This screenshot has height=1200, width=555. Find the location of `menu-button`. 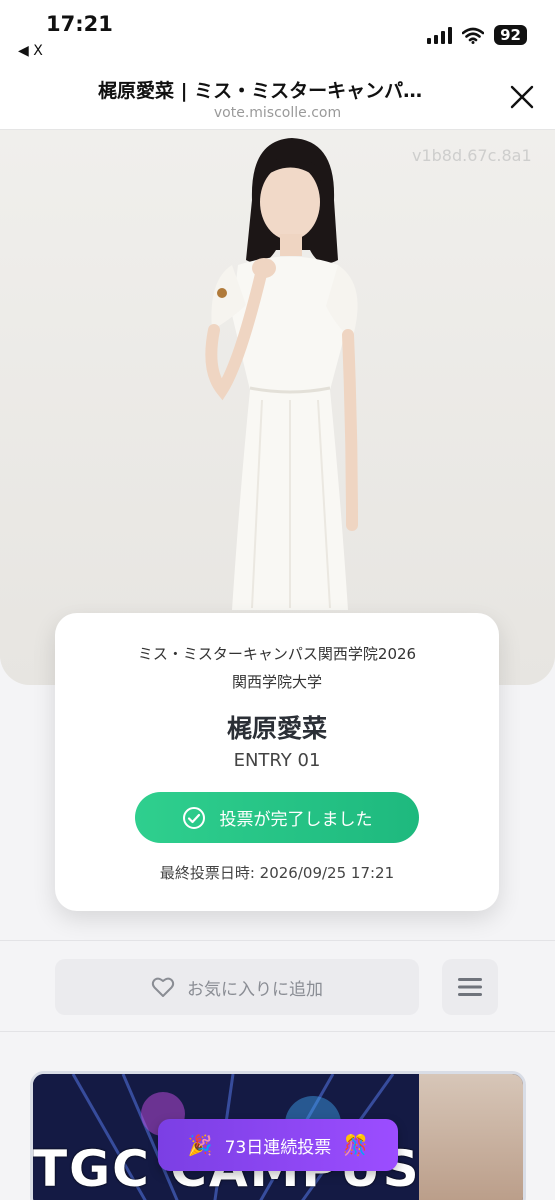

menu-button is located at coordinates (470, 987).